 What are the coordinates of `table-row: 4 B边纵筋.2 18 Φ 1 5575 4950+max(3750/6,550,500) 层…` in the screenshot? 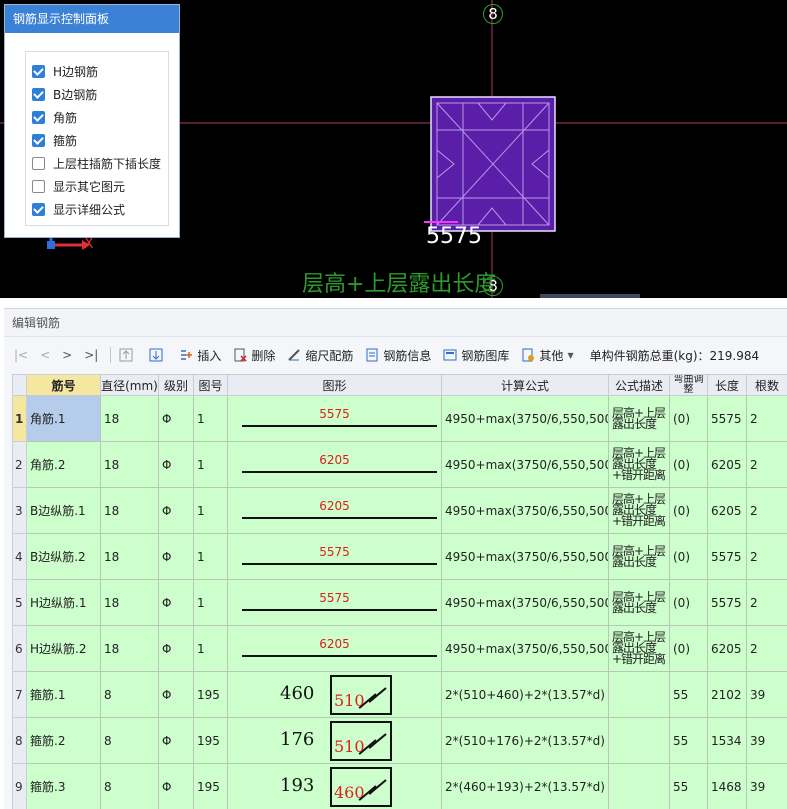 It's located at (399, 556).